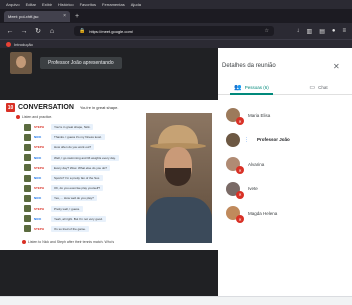  What do you see at coordinates (238, 88) in the screenshot?
I see `people-icon: 👥` at bounding box center [238, 88].